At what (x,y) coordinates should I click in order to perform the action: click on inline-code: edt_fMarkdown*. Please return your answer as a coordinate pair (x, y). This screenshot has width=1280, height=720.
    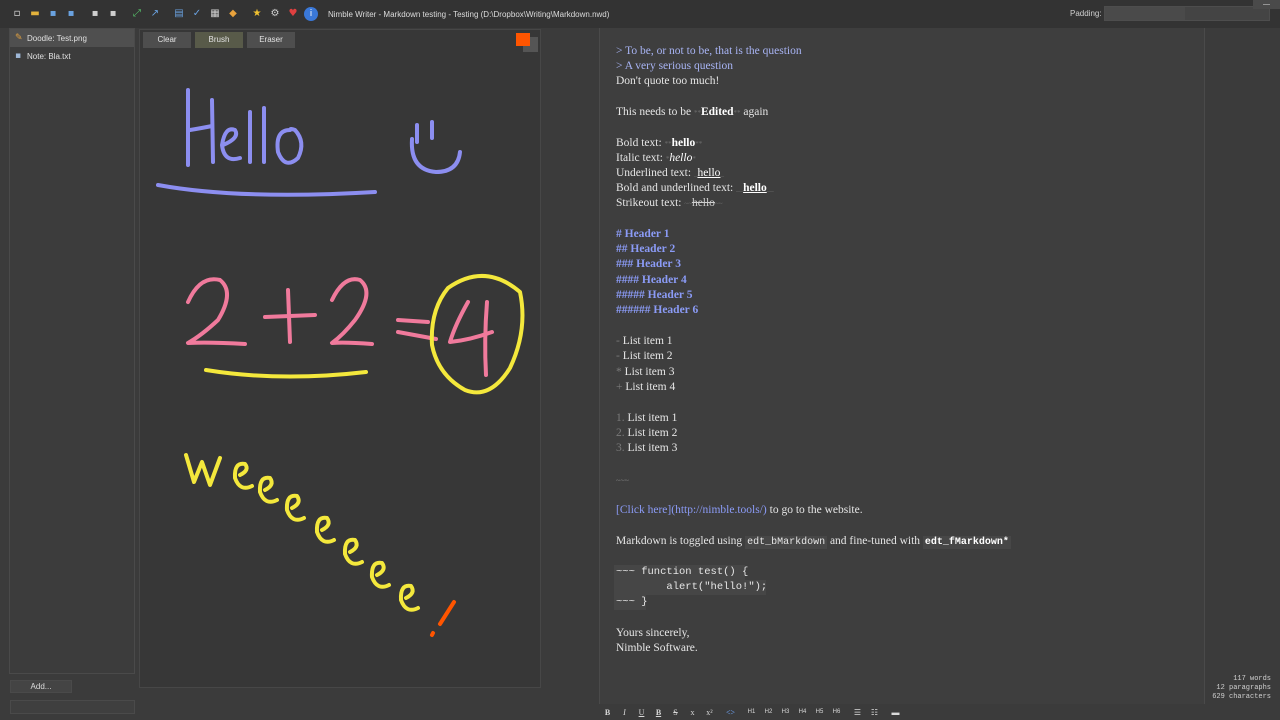
    Looking at the image, I should click on (966, 542).